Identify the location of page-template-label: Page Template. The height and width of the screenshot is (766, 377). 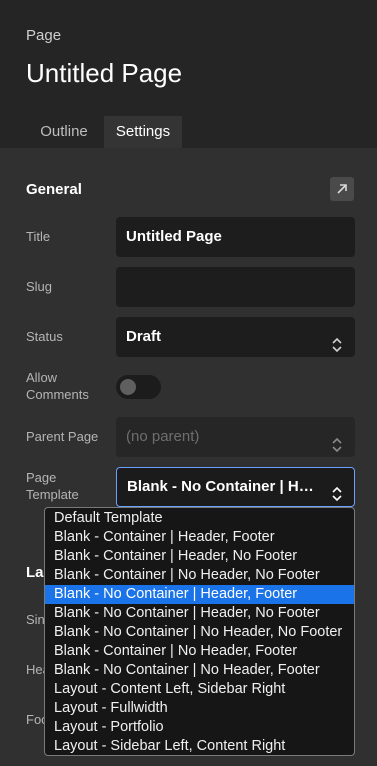
(52, 486).